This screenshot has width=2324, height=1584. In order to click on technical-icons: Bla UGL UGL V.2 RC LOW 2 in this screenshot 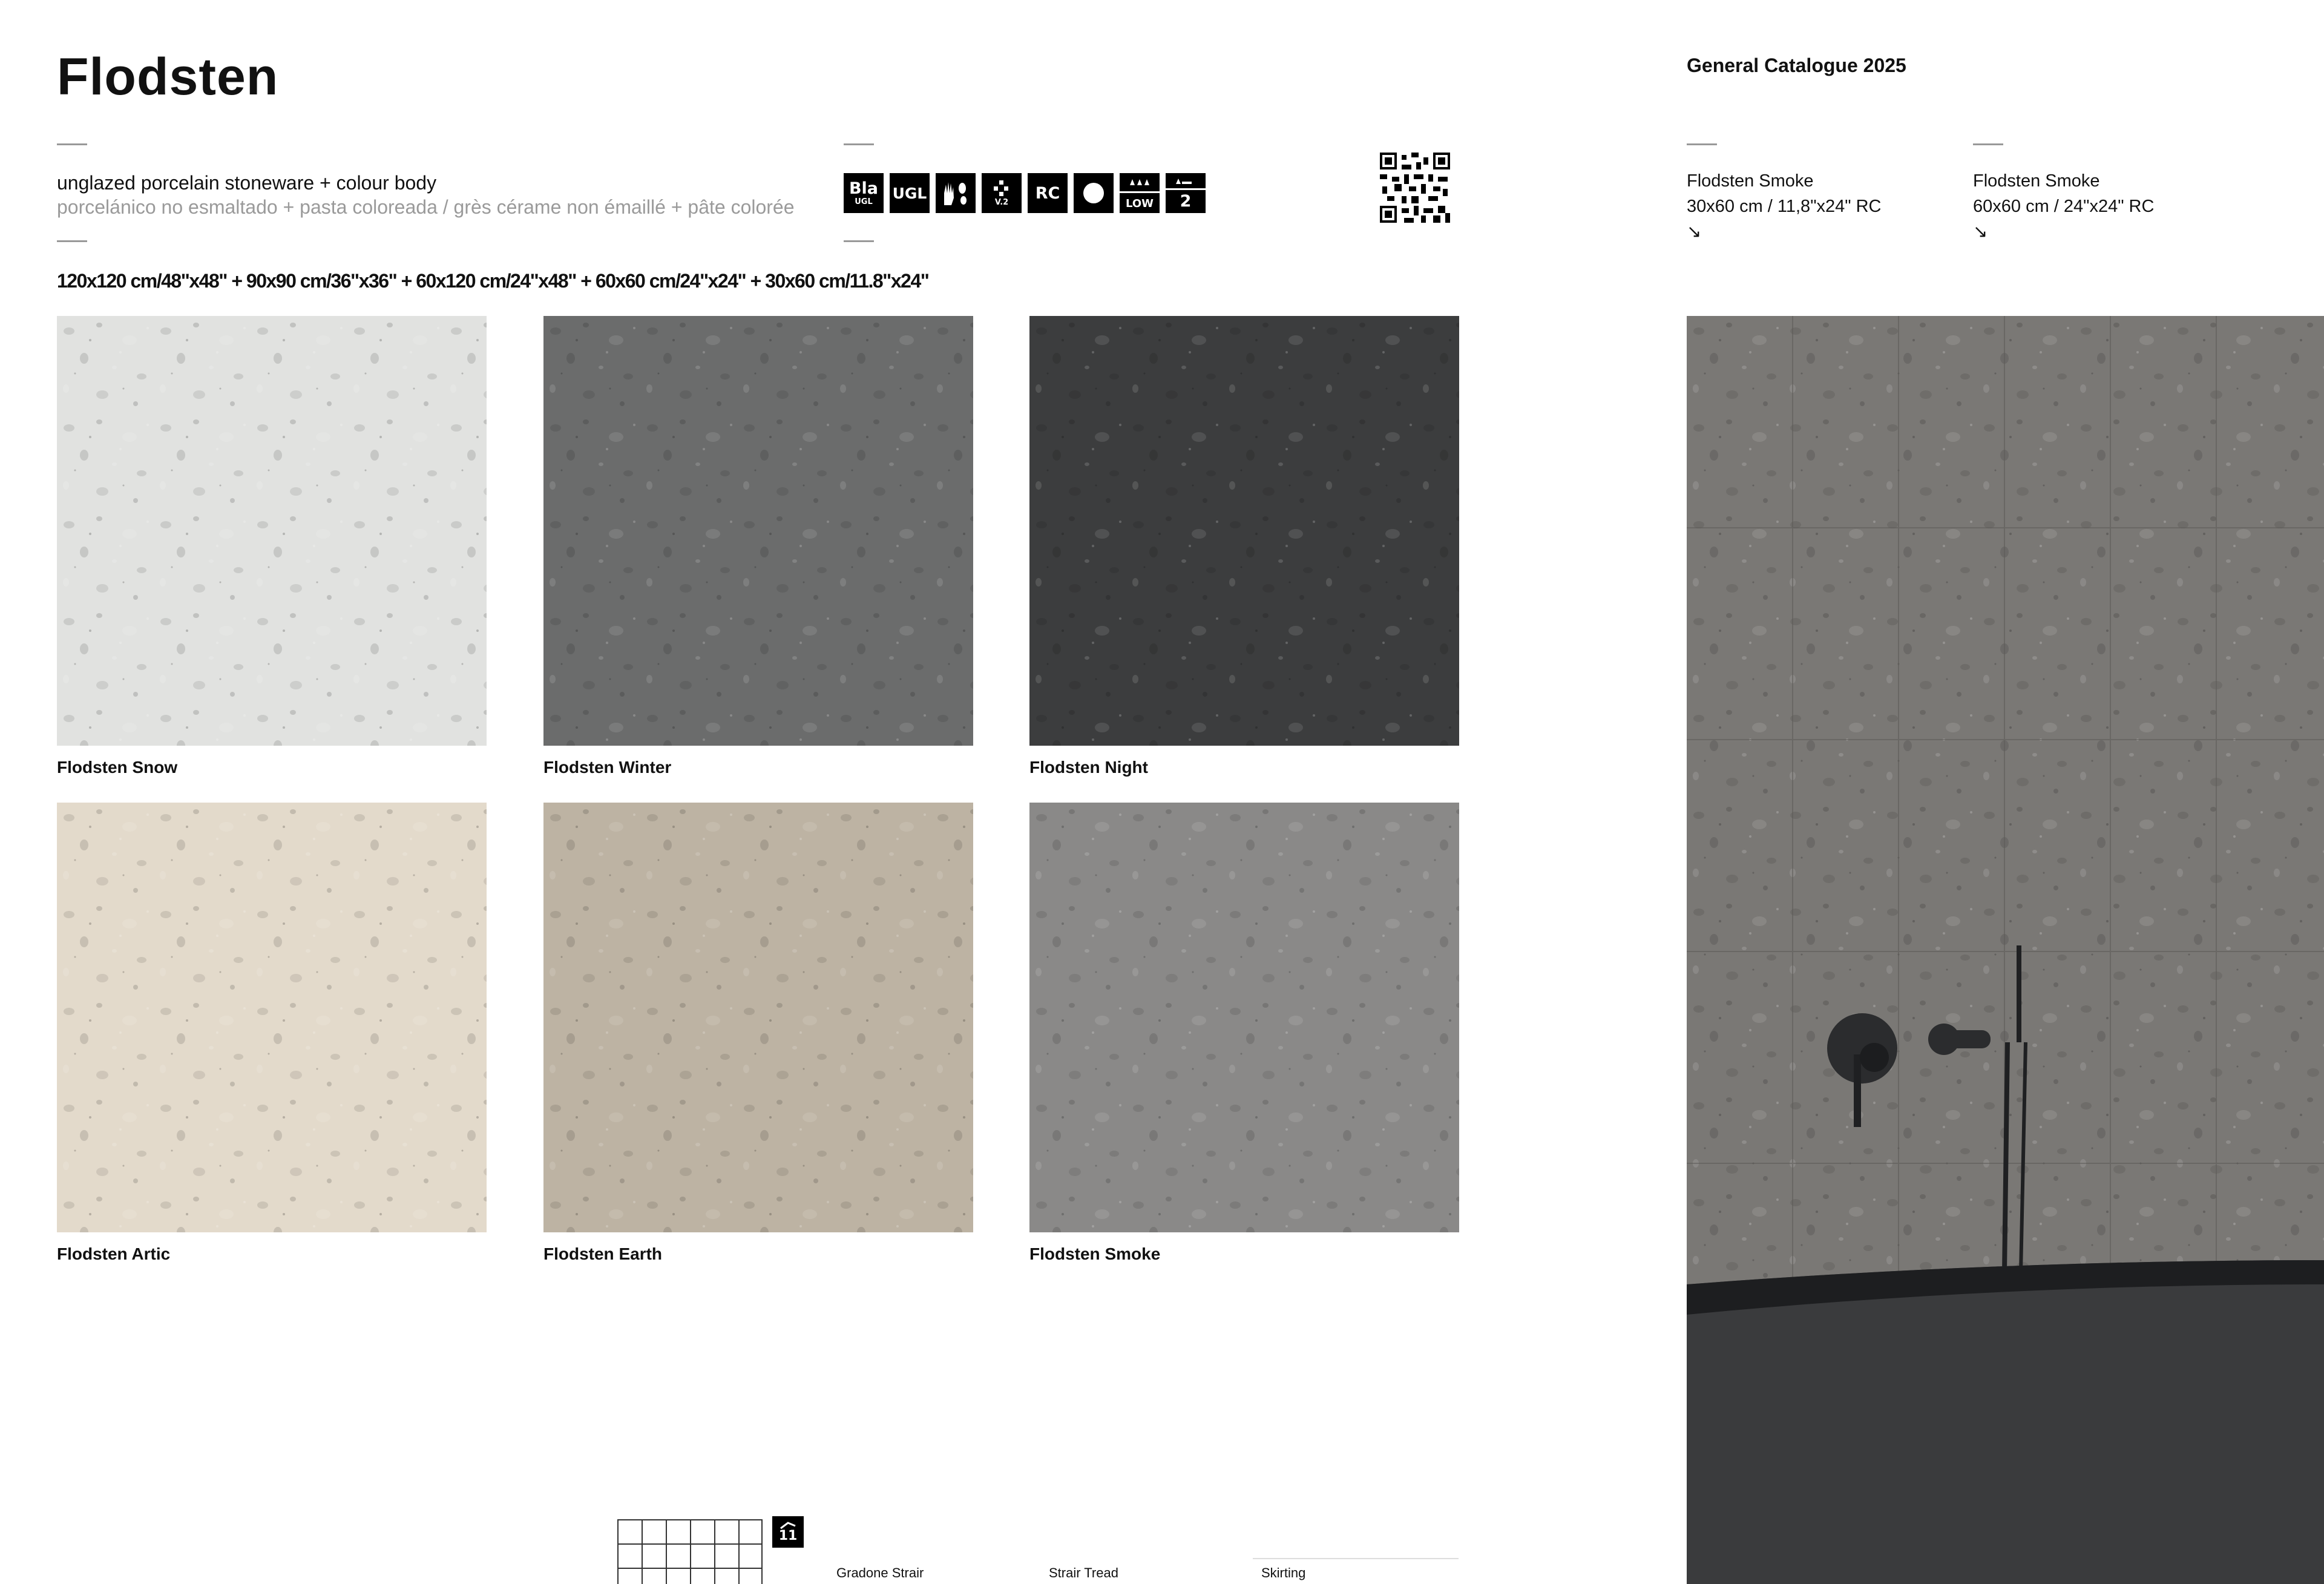, I will do `click(1025, 193)`.